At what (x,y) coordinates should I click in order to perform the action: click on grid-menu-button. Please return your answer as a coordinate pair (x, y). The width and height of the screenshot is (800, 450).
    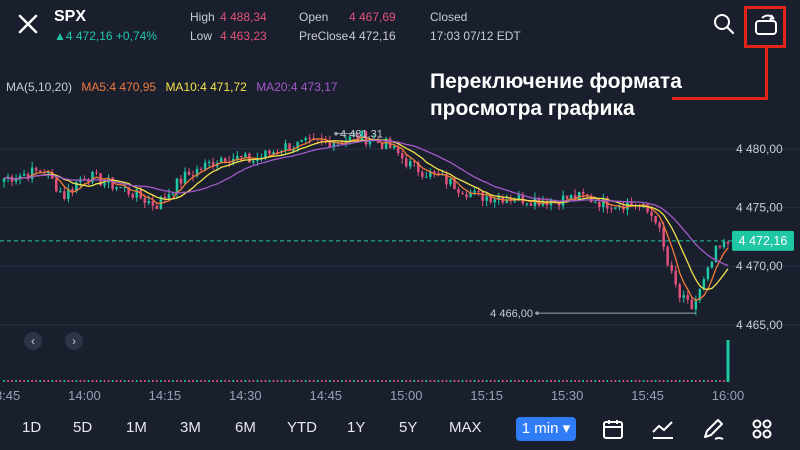
    Looking at the image, I should click on (762, 429).